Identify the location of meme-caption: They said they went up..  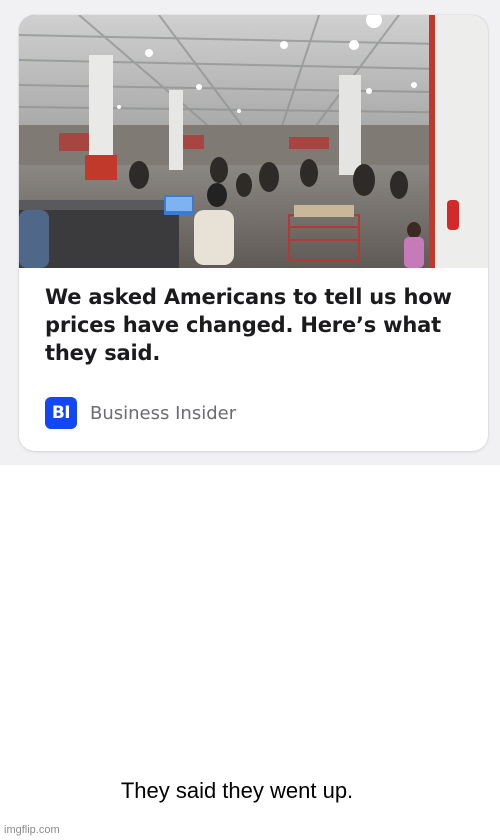
(237, 790).